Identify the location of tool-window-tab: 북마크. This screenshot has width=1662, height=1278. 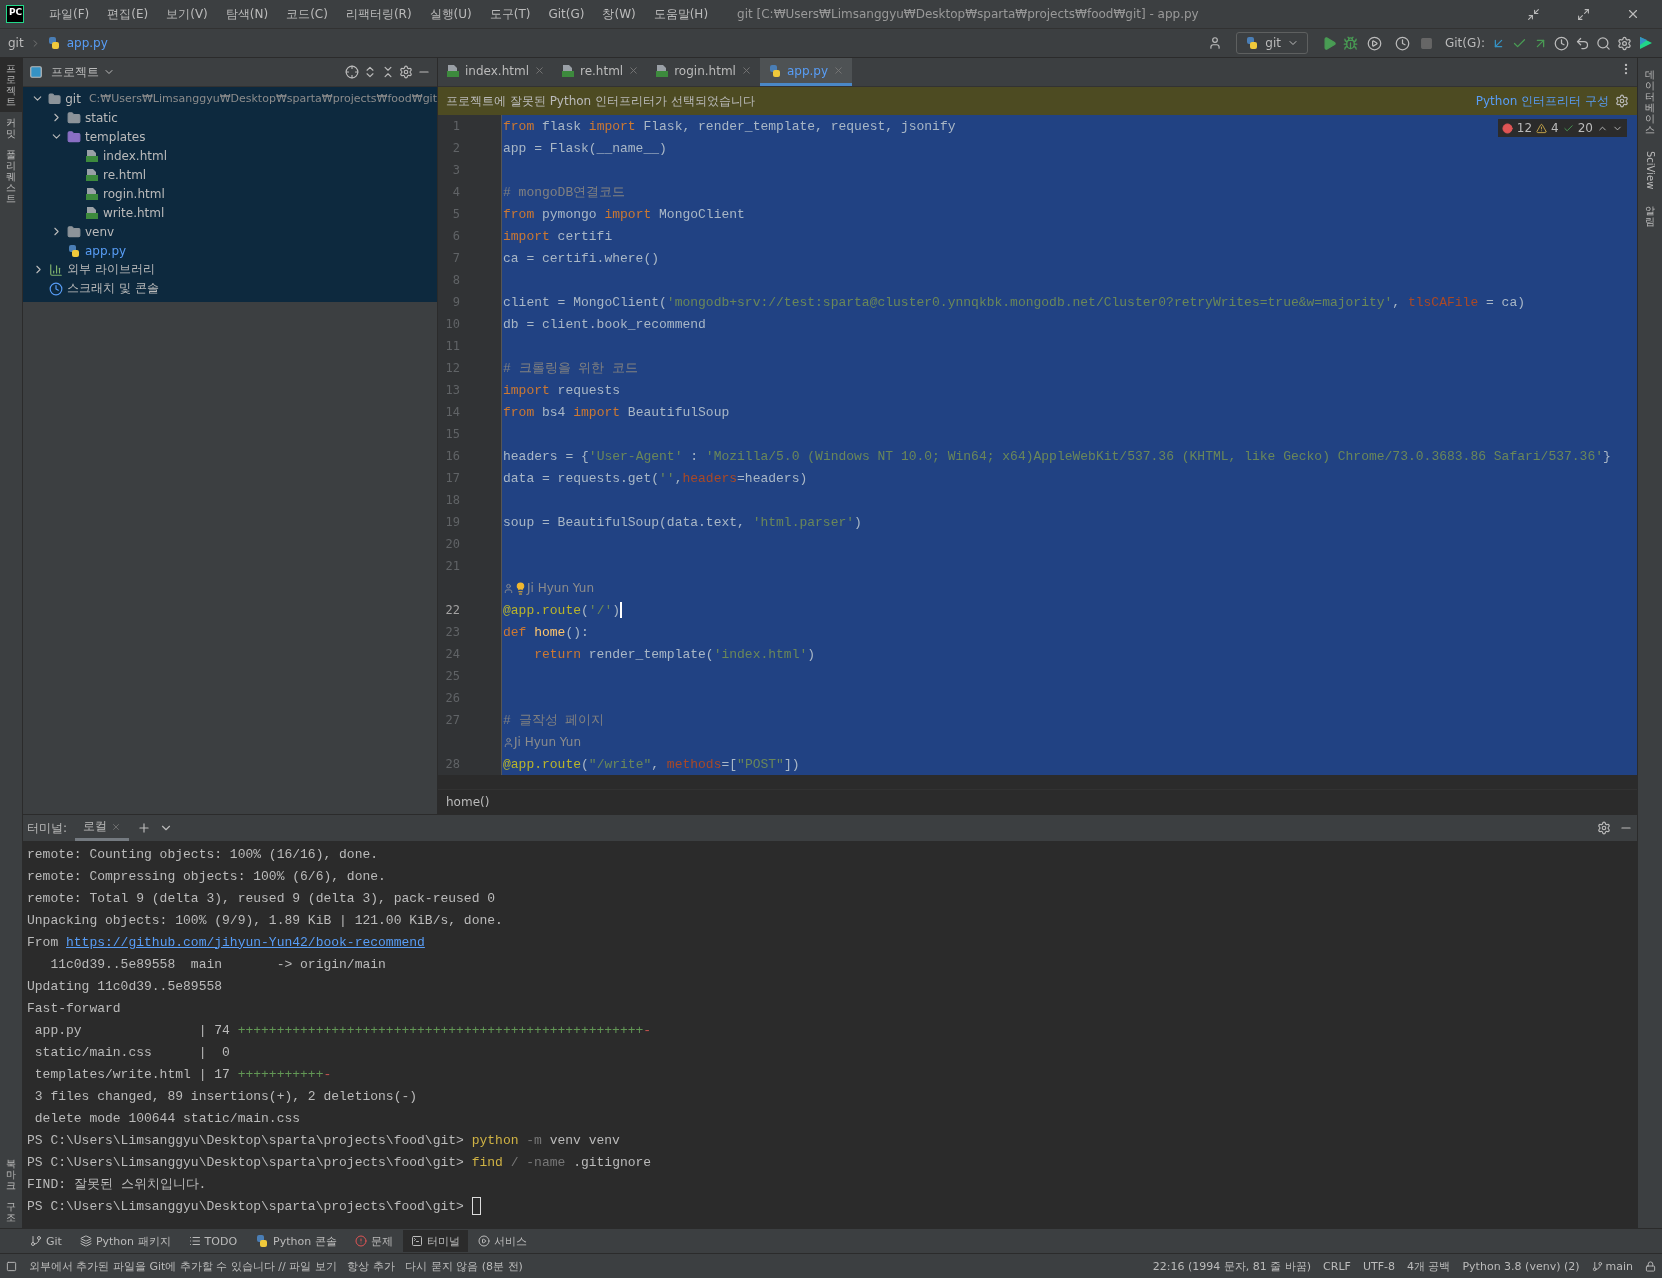
(11, 1174).